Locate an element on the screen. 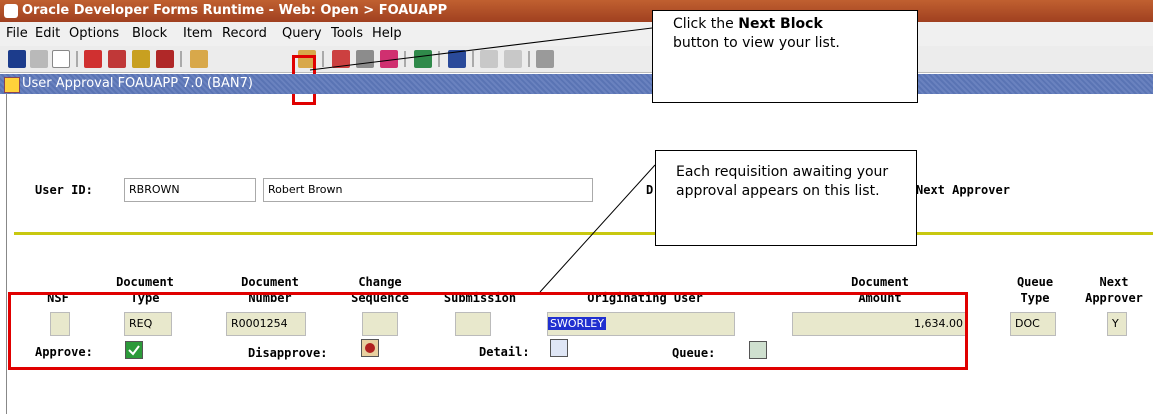 Image resolution: width=1153 pixels, height=414 pixels. callout-line-list is located at coordinates (597, 228).